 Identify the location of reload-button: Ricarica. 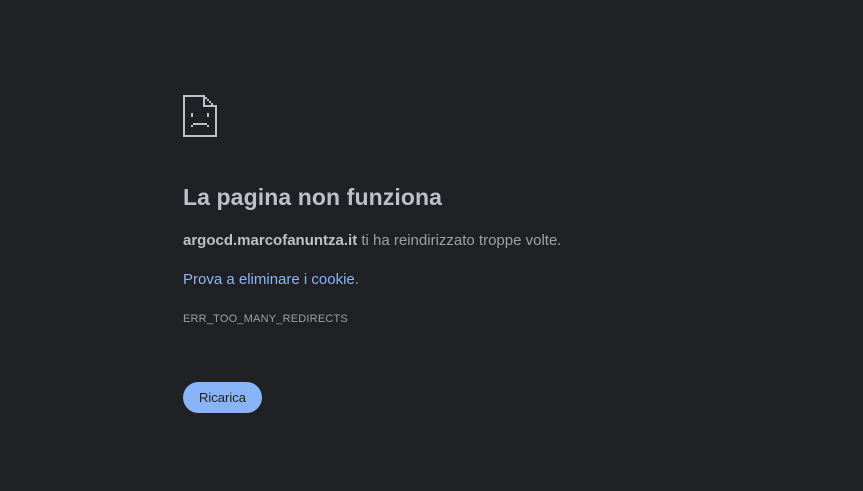
(222, 397).